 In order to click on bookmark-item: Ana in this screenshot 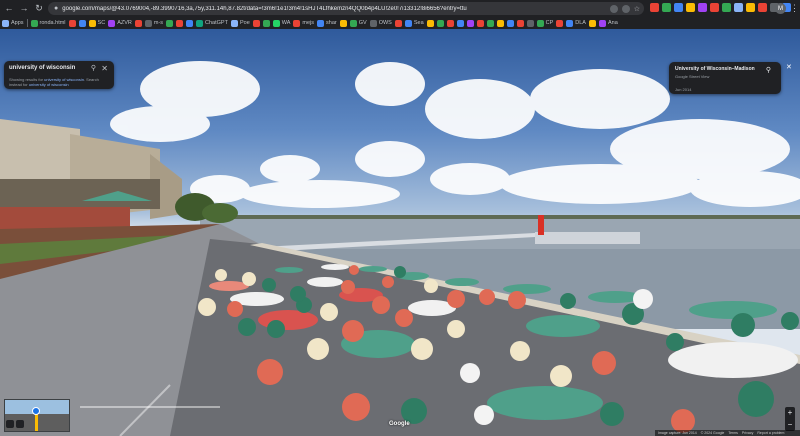, I will do `click(608, 23)`.